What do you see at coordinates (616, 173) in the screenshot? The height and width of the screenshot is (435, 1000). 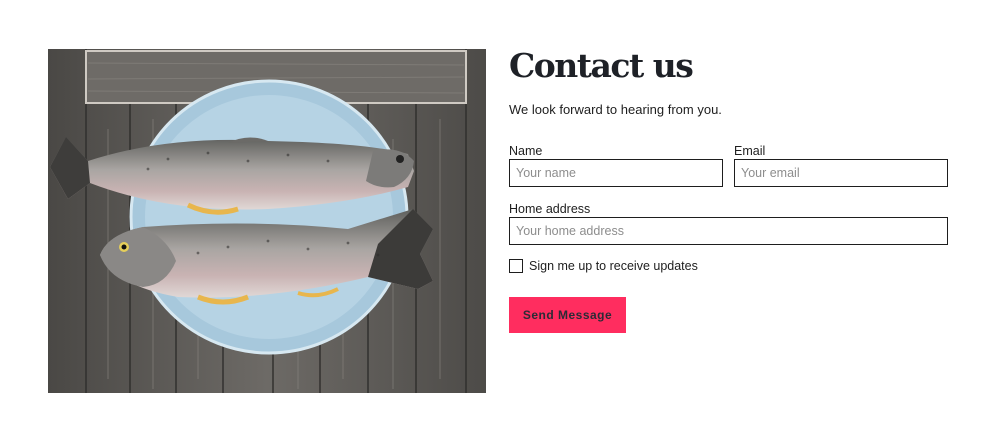 I see `name-field` at bounding box center [616, 173].